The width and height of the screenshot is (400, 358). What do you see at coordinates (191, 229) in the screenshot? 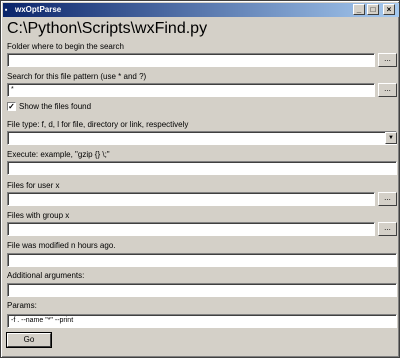
I see `group-input` at bounding box center [191, 229].